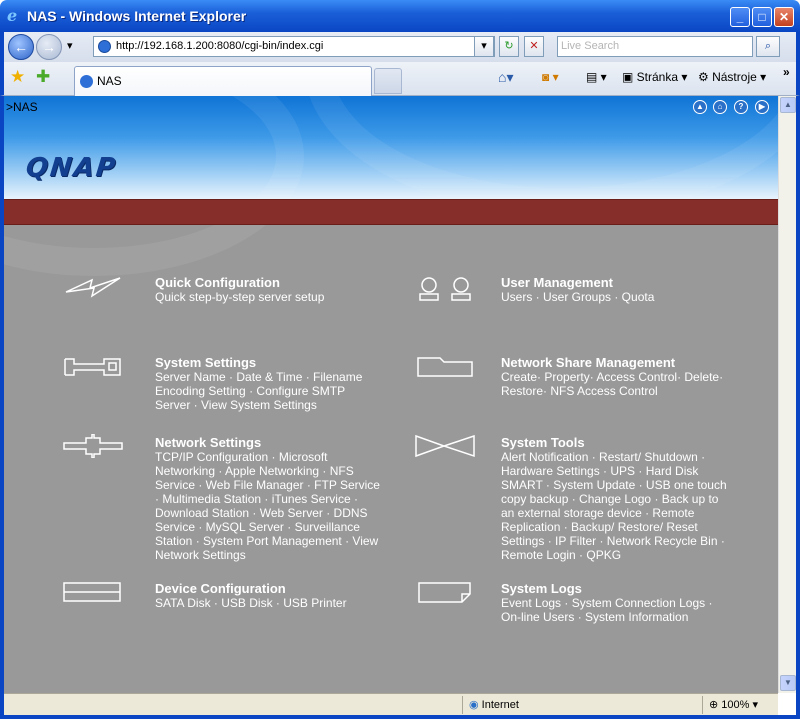 Image resolution: width=800 pixels, height=719 pixels. I want to click on zoom-level: 100%, so click(735, 705).